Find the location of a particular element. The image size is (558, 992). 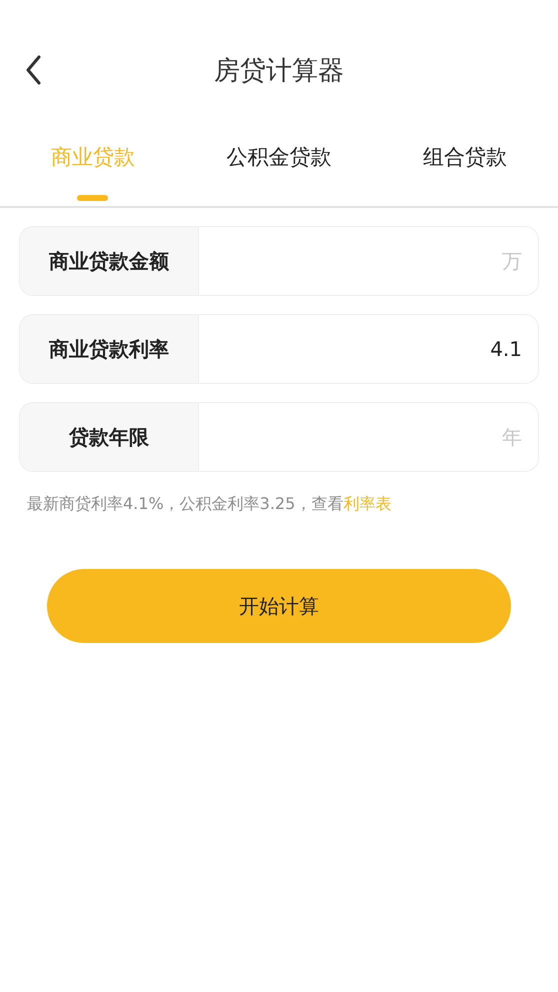

input-field: 万 is located at coordinates (369, 261).